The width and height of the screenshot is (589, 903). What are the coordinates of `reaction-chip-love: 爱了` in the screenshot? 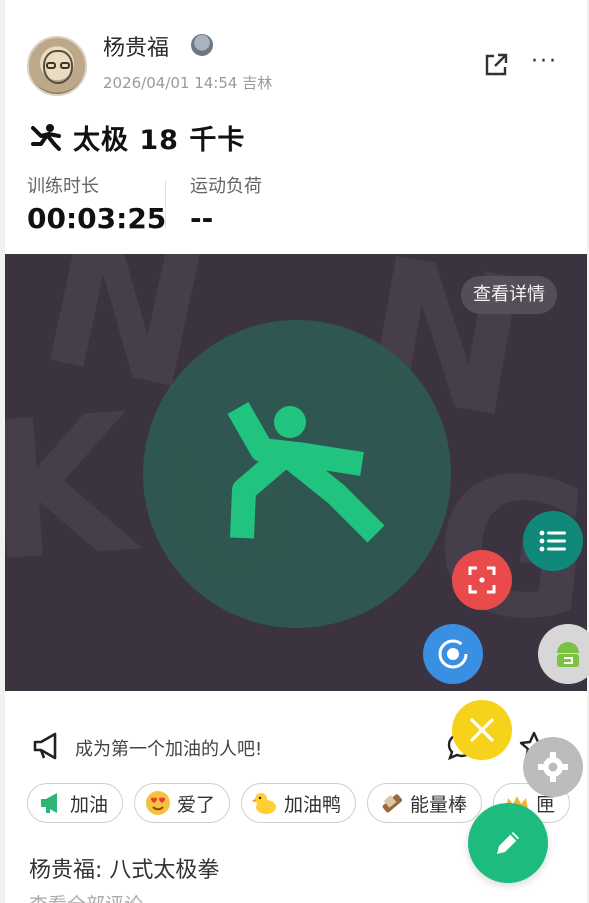 It's located at (182, 803).